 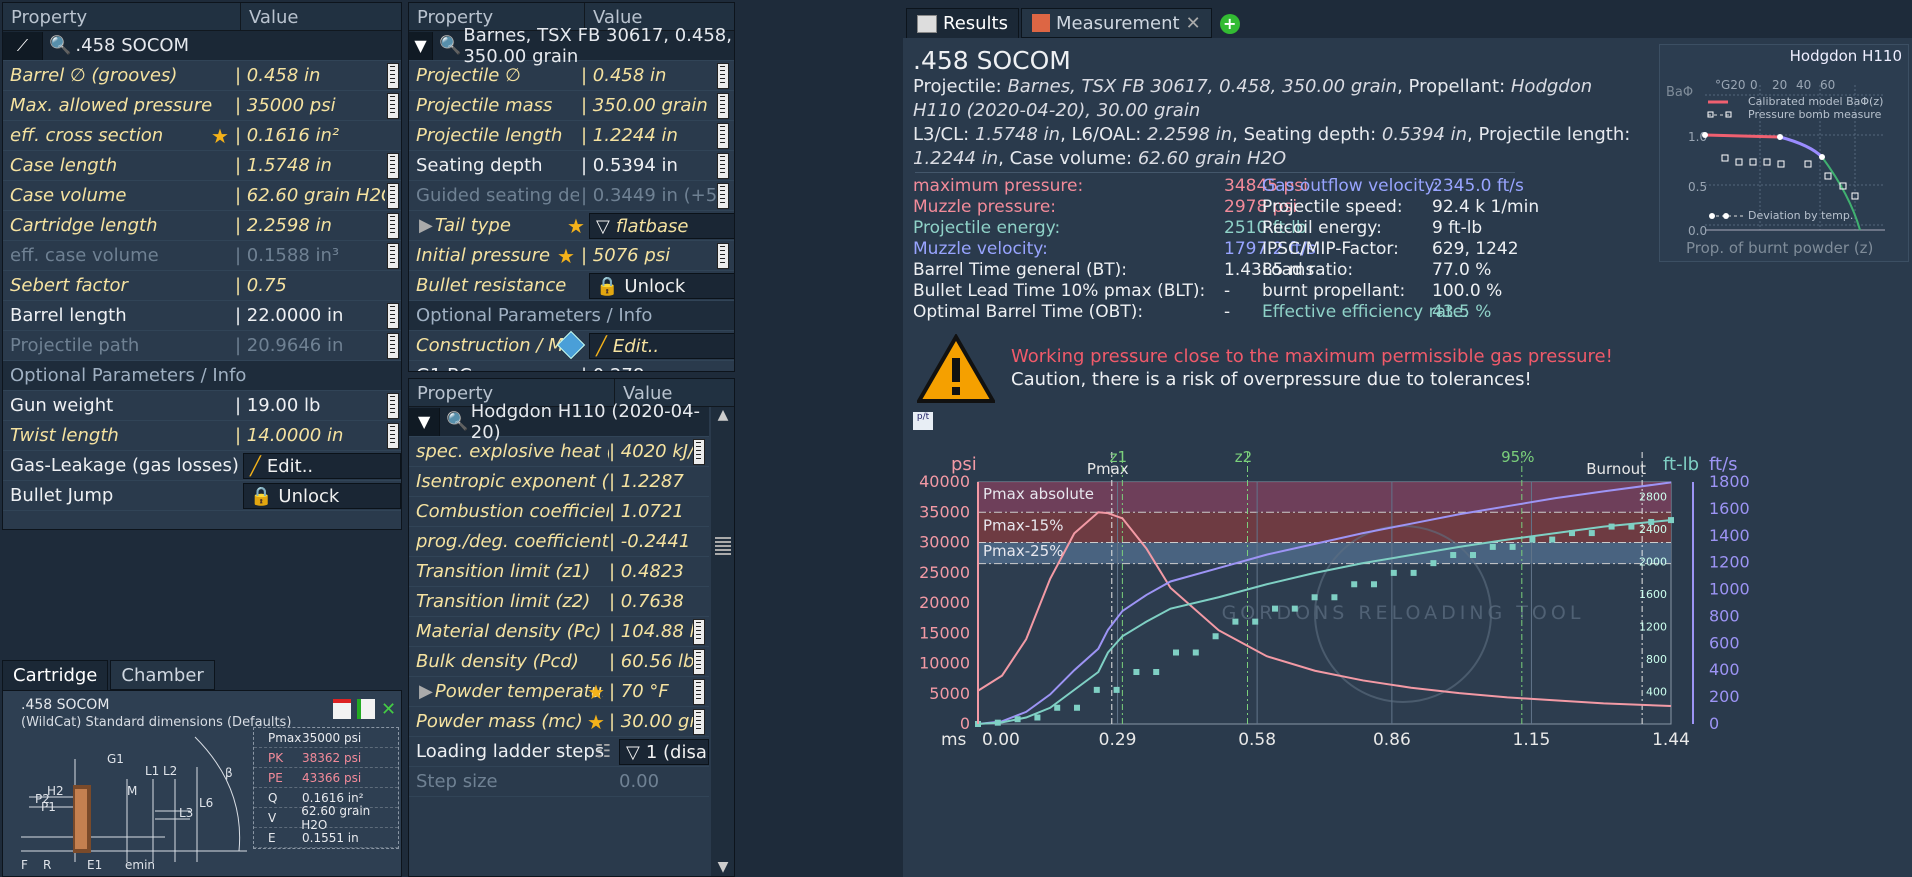 I want to click on bullet-resistance-unlock-button: 🔒 Unlock, so click(x=661, y=286).